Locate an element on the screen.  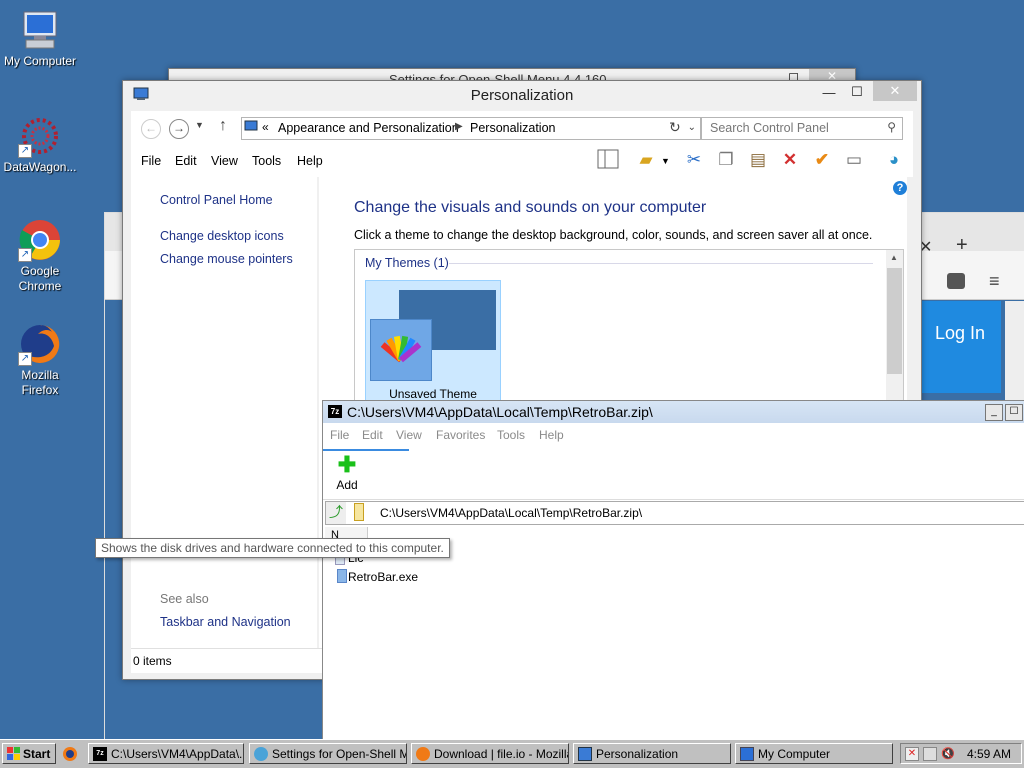
control-panel-home-link: Control Panel Home is located at coordinates (216, 200).